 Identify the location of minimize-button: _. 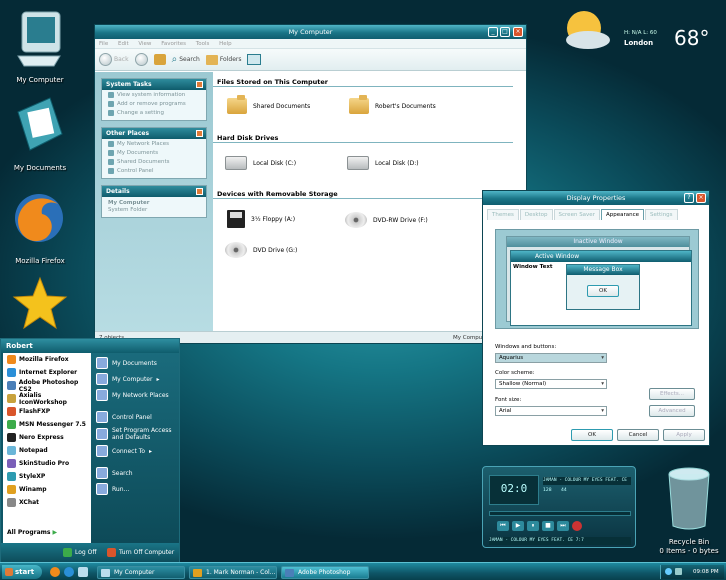
(493, 32).